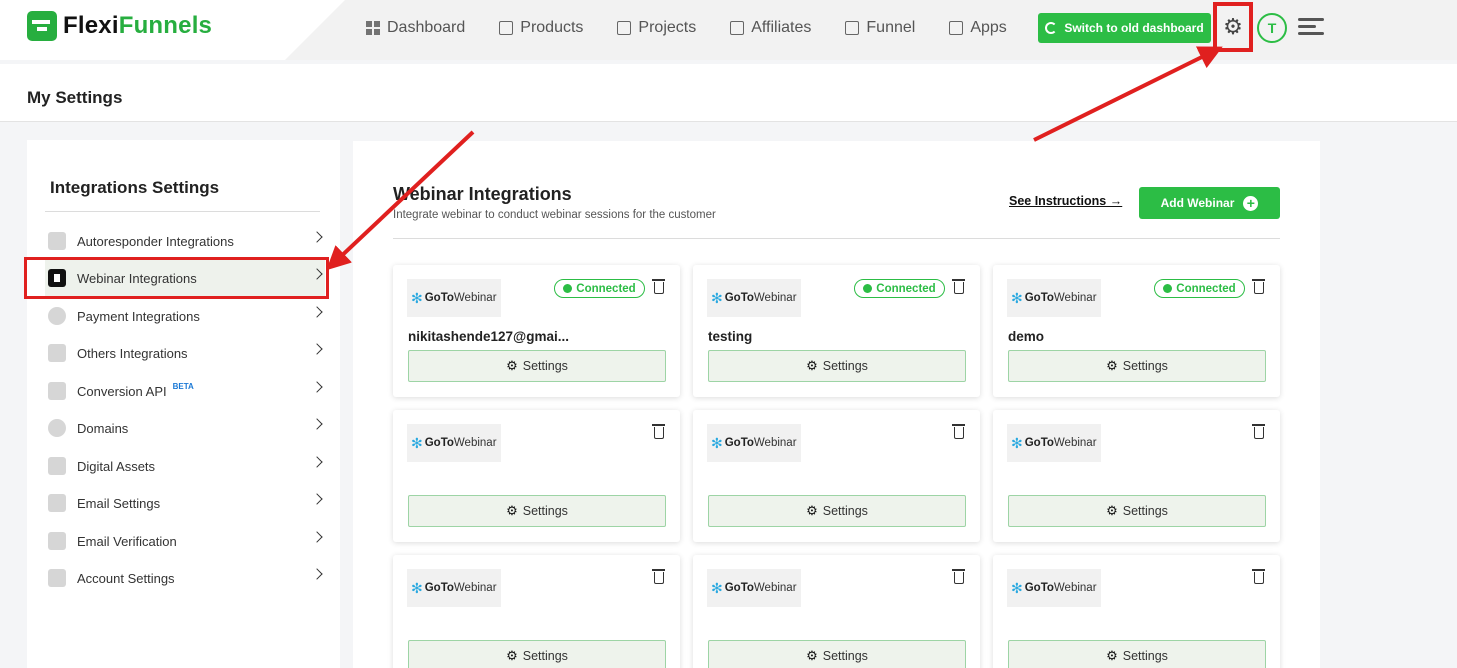 The image size is (1457, 668). What do you see at coordinates (1065, 201) in the screenshot?
I see `see-instructions-link: See Instructions →` at bounding box center [1065, 201].